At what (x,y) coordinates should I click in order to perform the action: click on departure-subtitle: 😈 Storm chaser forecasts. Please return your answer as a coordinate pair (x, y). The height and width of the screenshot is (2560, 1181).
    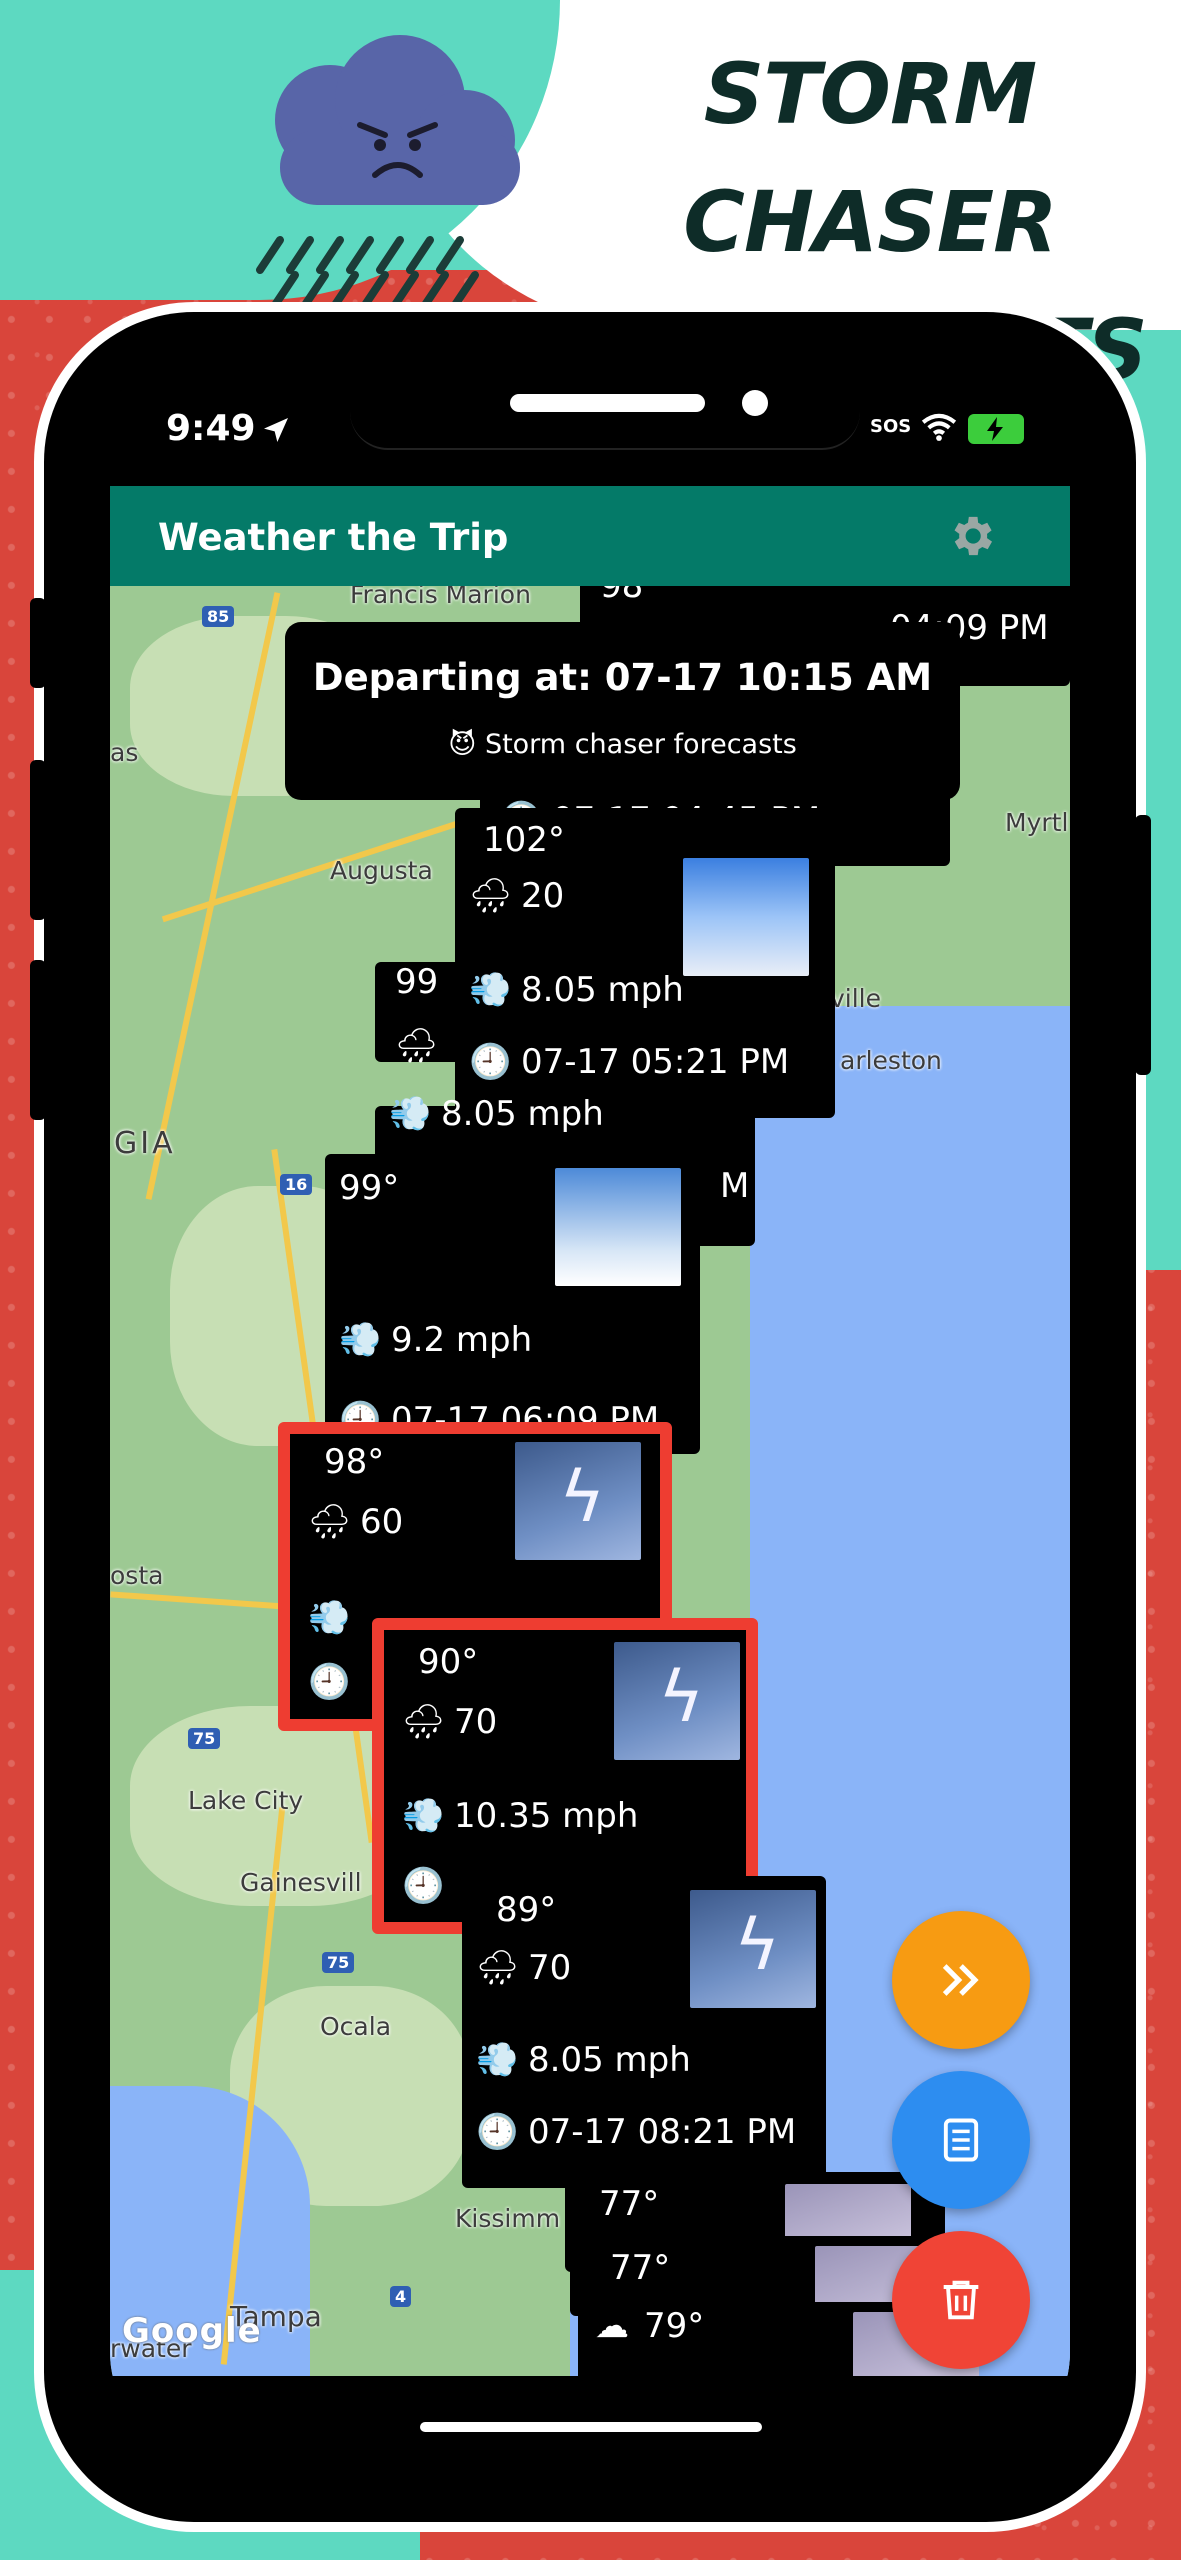
    Looking at the image, I should click on (622, 744).